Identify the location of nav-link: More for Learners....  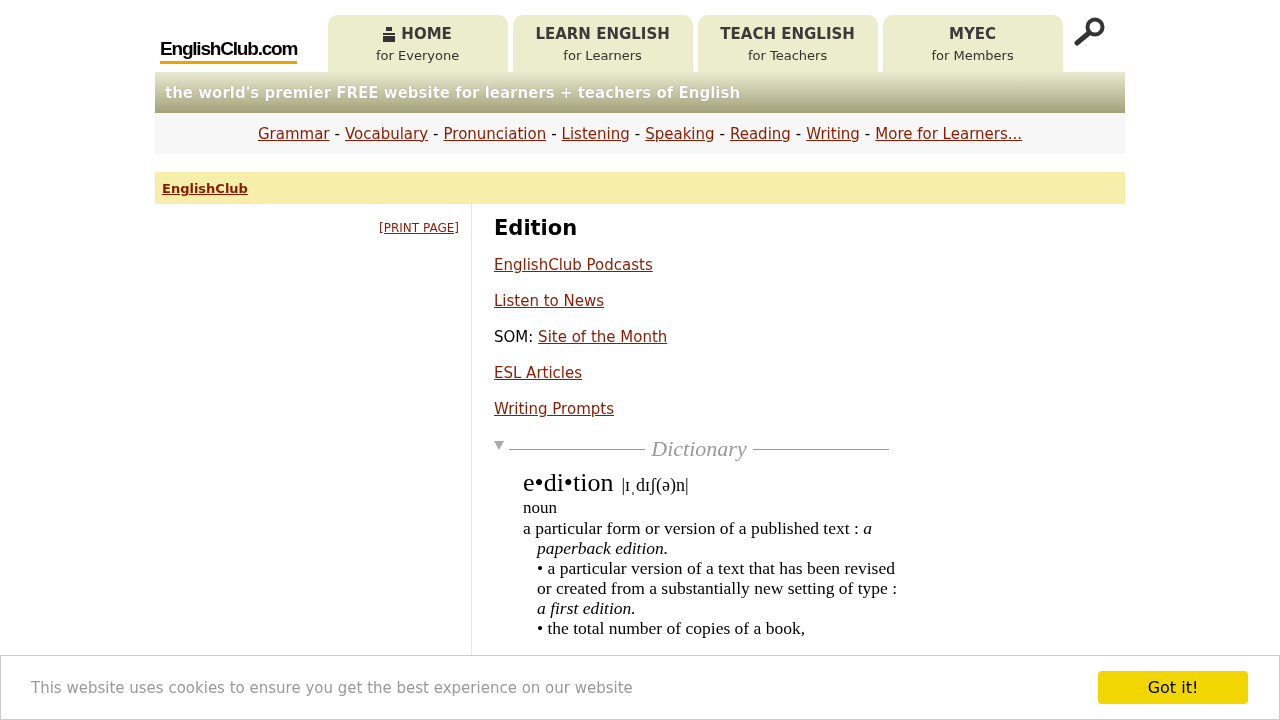
(949, 133).